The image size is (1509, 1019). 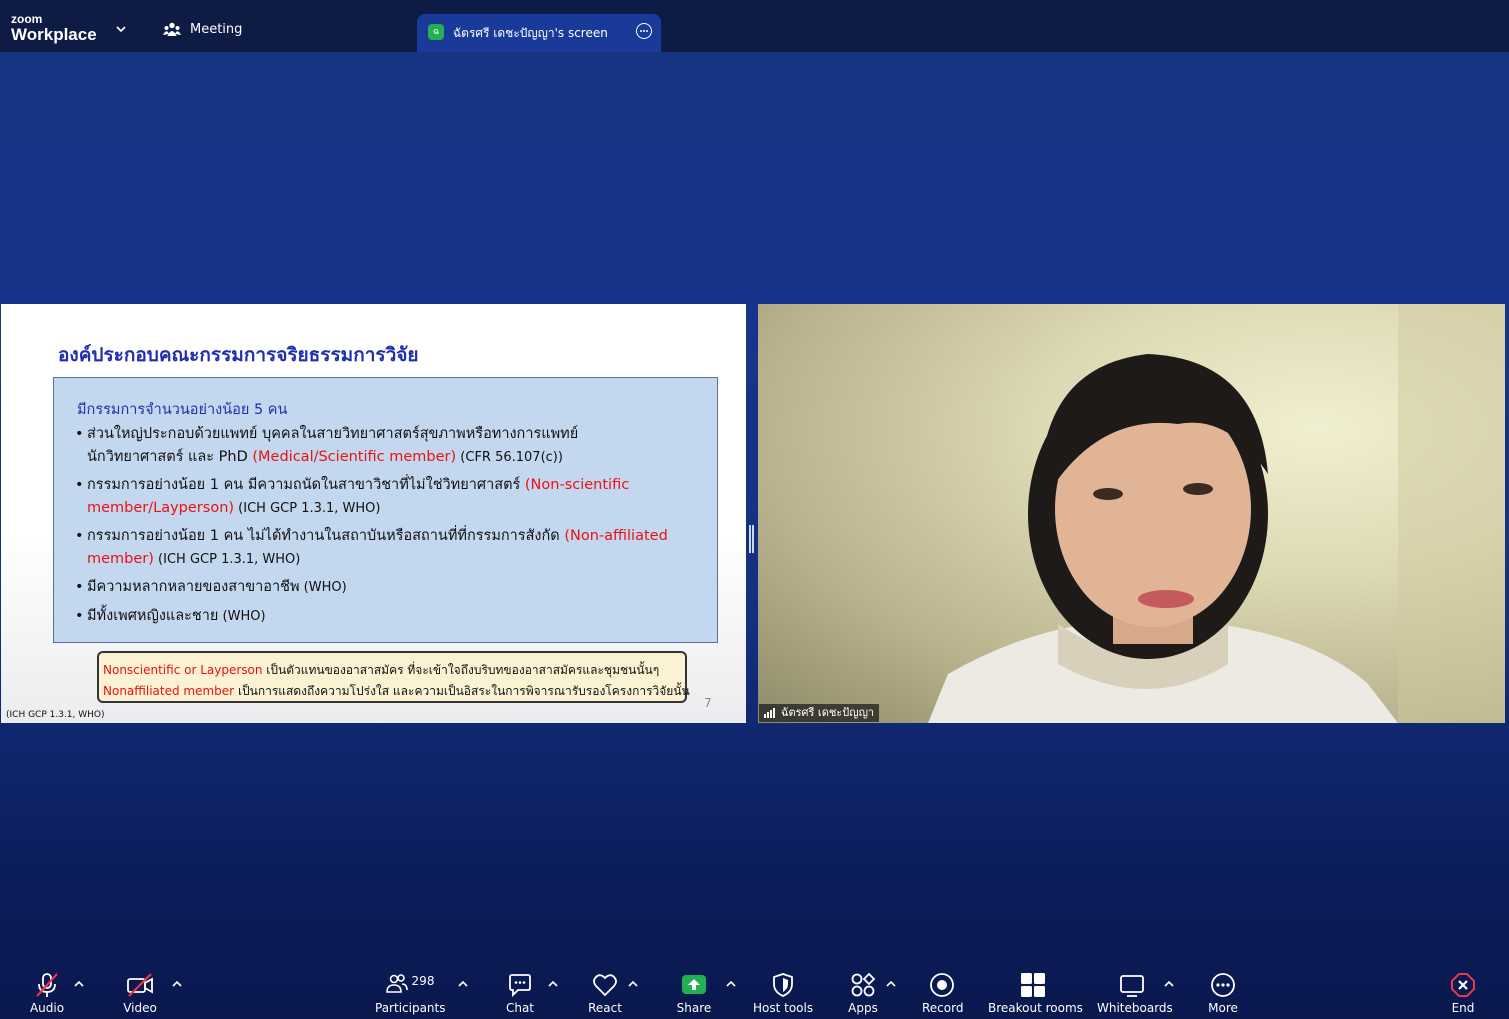 What do you see at coordinates (183, 670) in the screenshot?
I see `note-red-text: Nonscientific or Layperson` at bounding box center [183, 670].